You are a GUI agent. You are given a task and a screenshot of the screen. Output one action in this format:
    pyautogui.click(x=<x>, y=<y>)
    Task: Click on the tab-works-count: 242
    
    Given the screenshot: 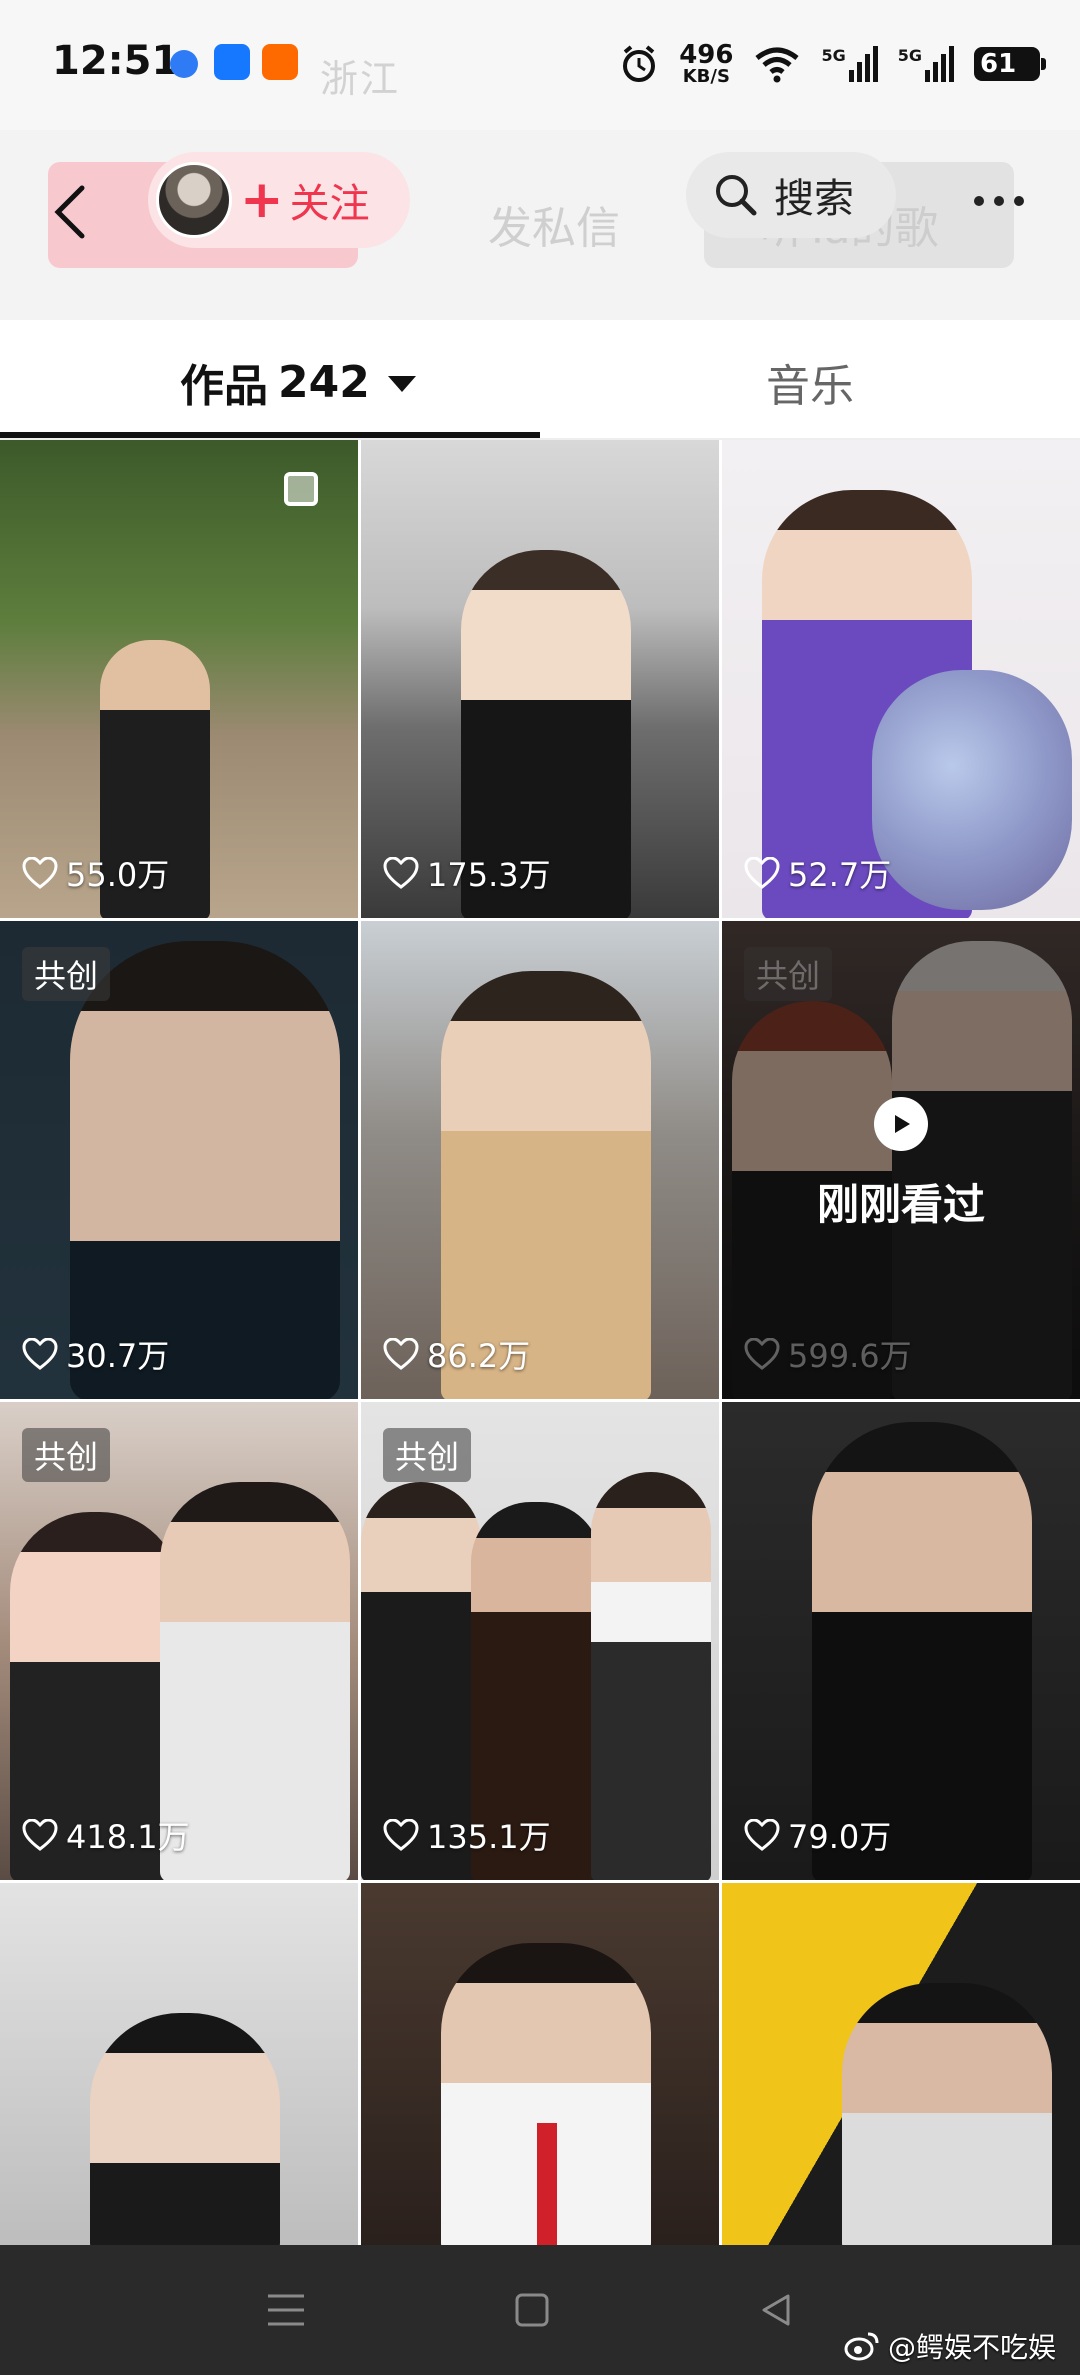 What is the action you would take?
    pyautogui.click(x=324, y=382)
    